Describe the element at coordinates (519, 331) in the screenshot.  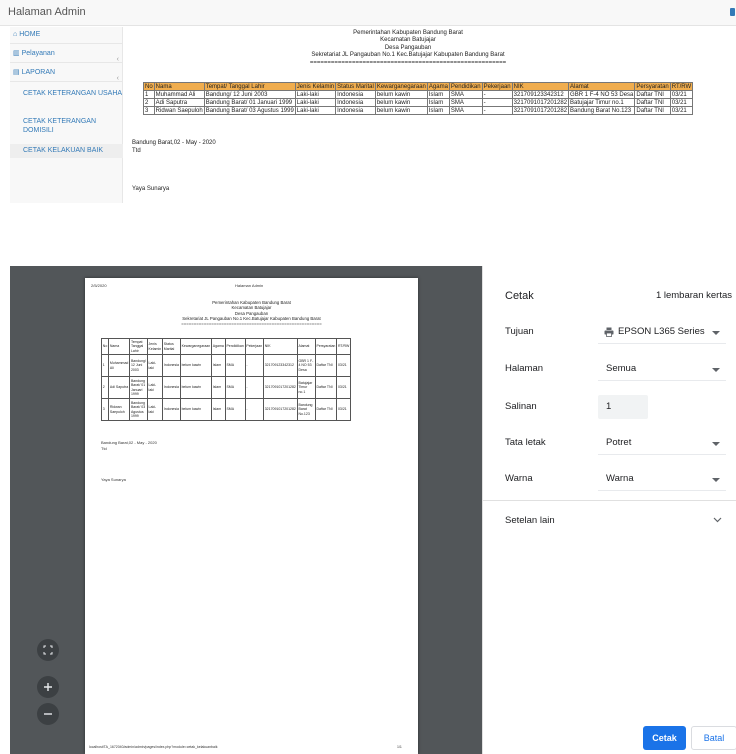
I see `destination-label: Tujuan` at that location.